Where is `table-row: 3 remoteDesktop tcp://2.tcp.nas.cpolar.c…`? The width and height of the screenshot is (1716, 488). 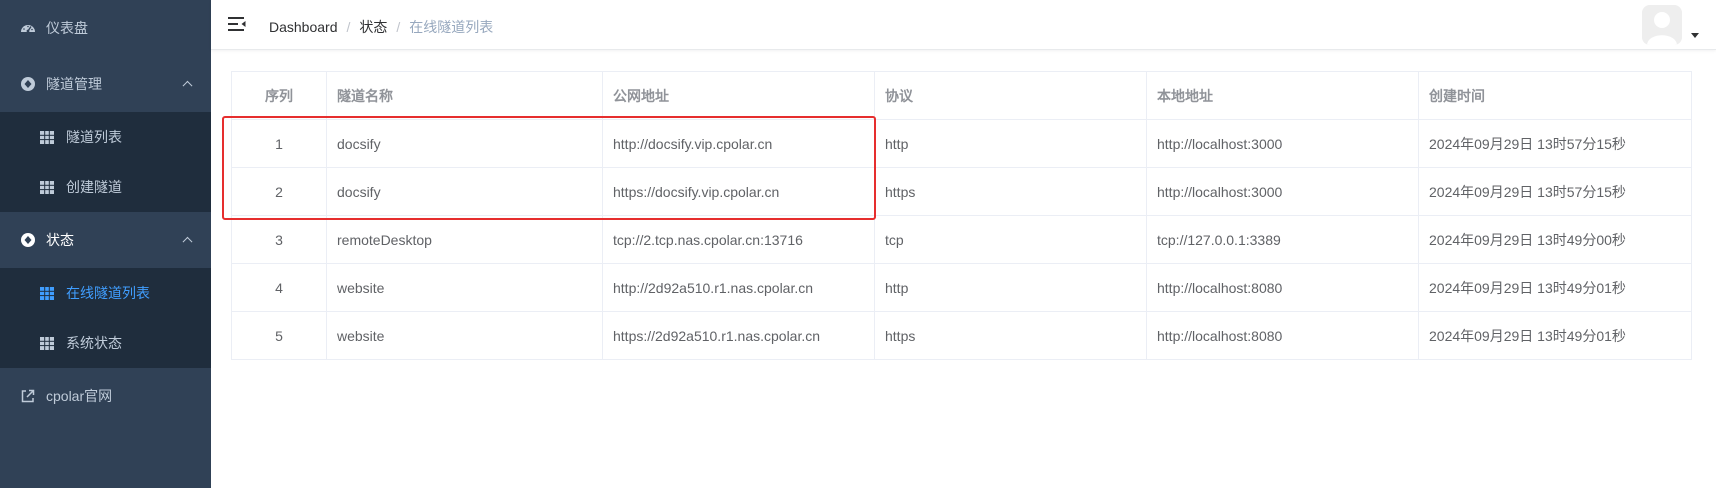
table-row: 3 remoteDesktop tcp://2.tcp.nas.cpolar.c… is located at coordinates (961, 239).